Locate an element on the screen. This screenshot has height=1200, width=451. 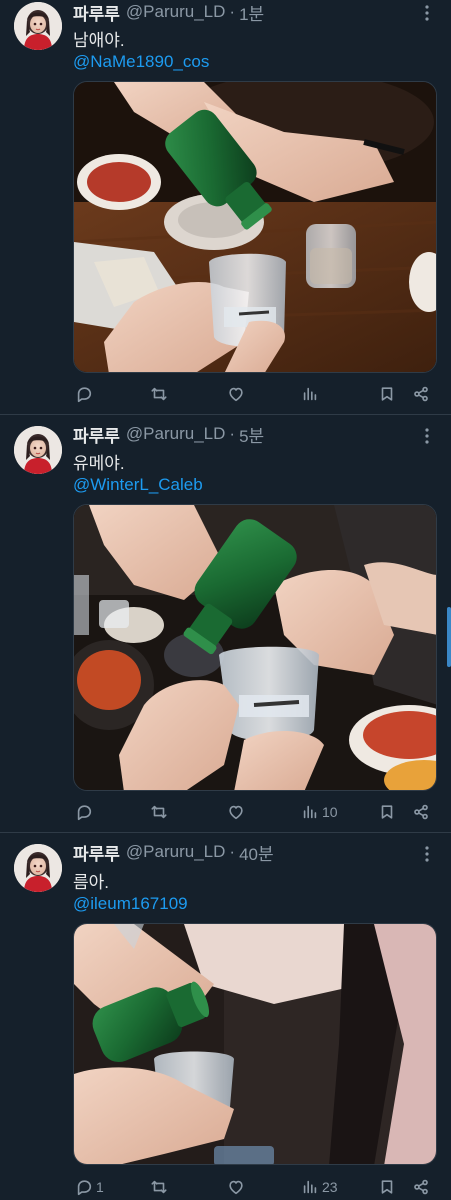
reply-button: 1 is located at coordinates (89, 1187).